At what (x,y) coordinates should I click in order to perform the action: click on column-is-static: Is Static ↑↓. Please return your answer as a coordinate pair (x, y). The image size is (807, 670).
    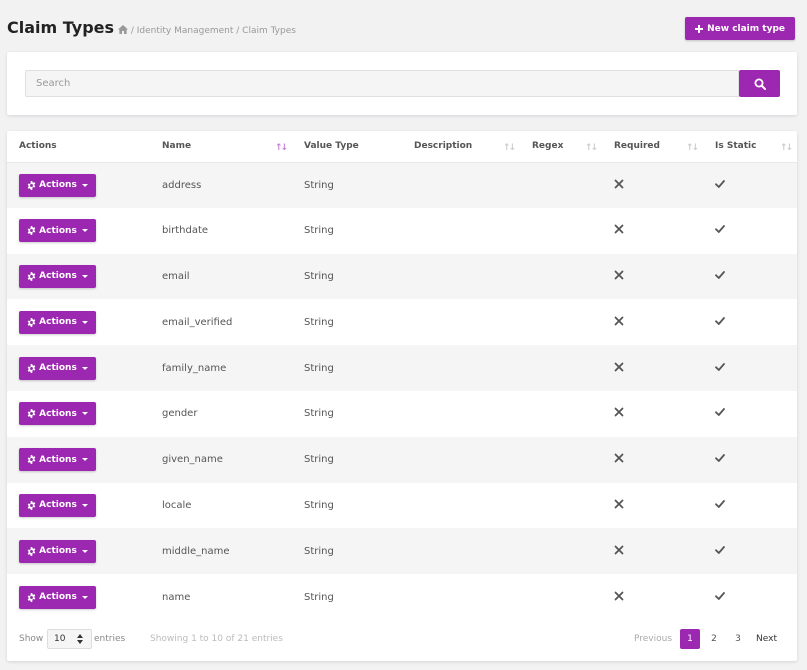
    Looking at the image, I should click on (750, 147).